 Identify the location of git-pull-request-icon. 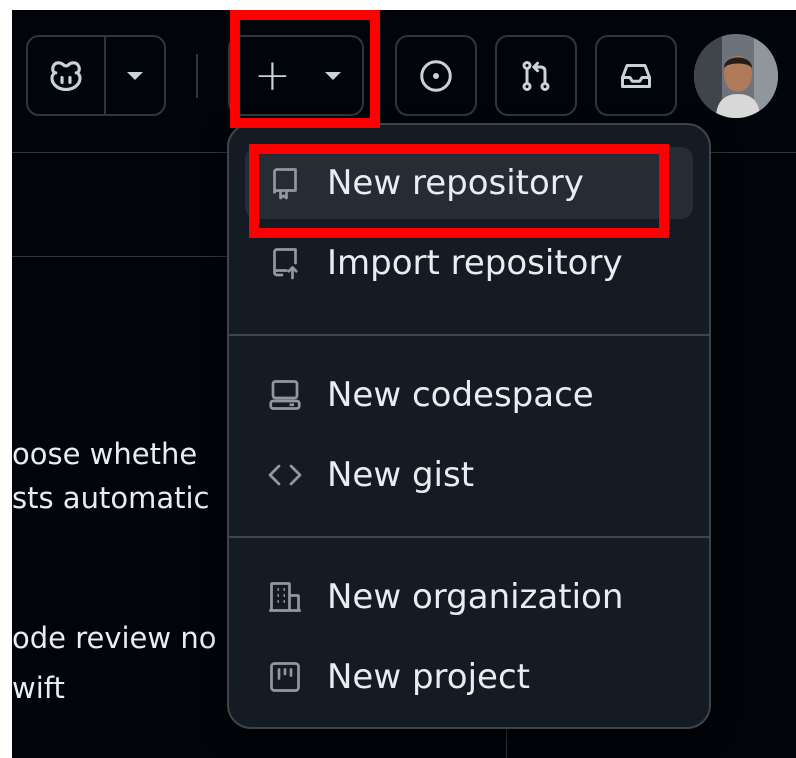
(536, 76).